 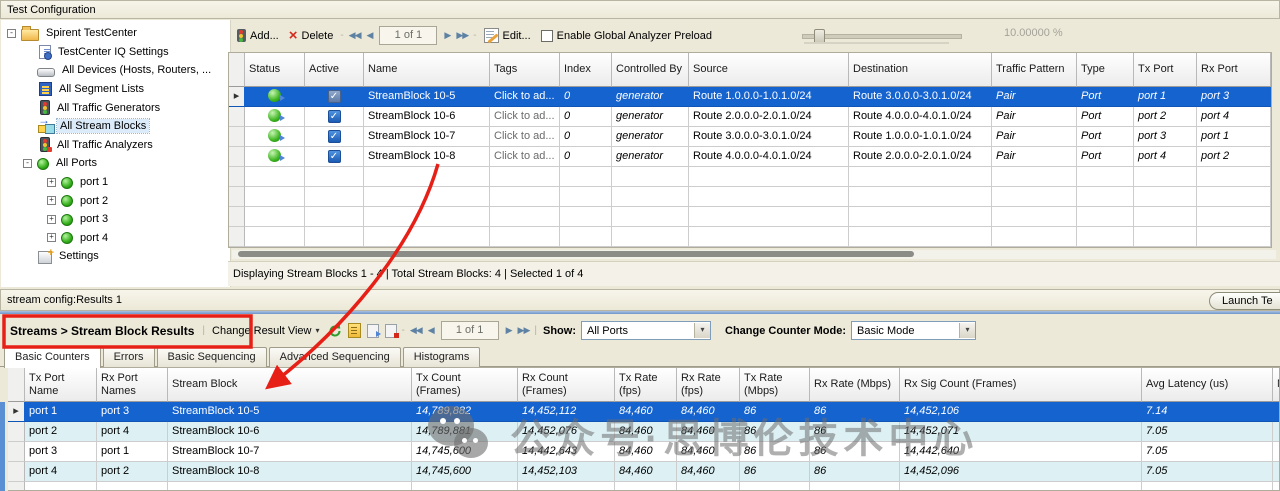 What do you see at coordinates (290, 385) in the screenshot?
I see `col-header-stream-block: Stream Block` at bounding box center [290, 385].